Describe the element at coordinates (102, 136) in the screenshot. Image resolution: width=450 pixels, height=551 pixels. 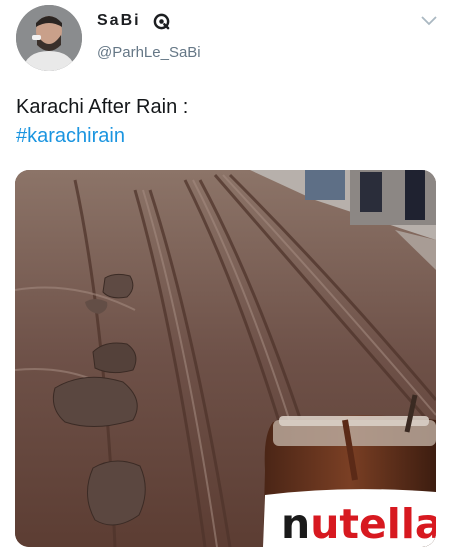
I see `hashtag-link: #karachirain` at that location.